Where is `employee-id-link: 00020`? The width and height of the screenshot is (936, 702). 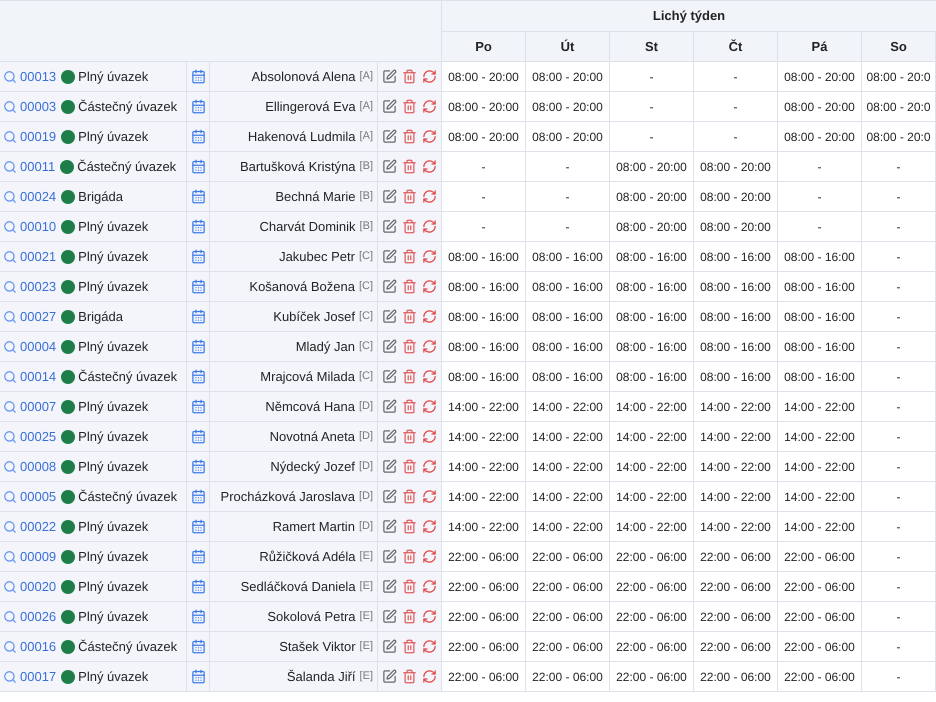
employee-id-link: 00020 is located at coordinates (38, 586).